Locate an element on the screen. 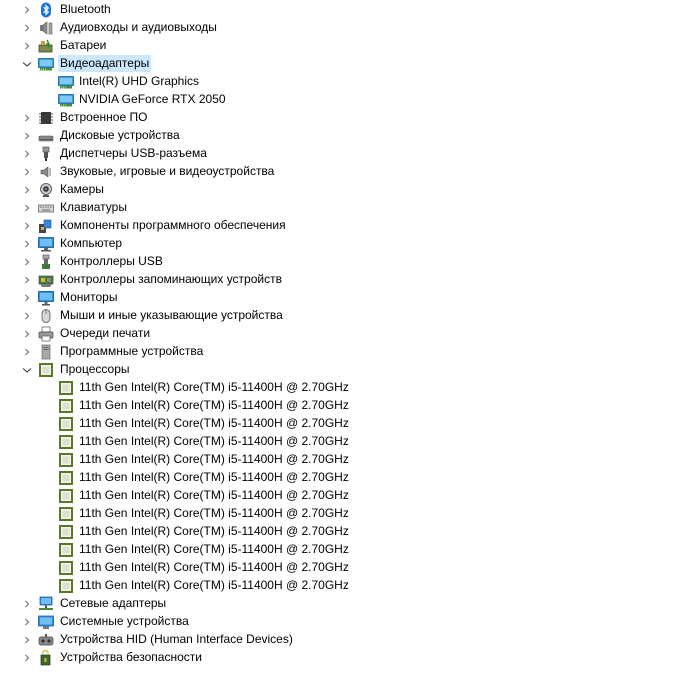 Image resolution: width=679 pixels, height=697 pixels. tree-item-label: Очереди печати is located at coordinates (105, 333).